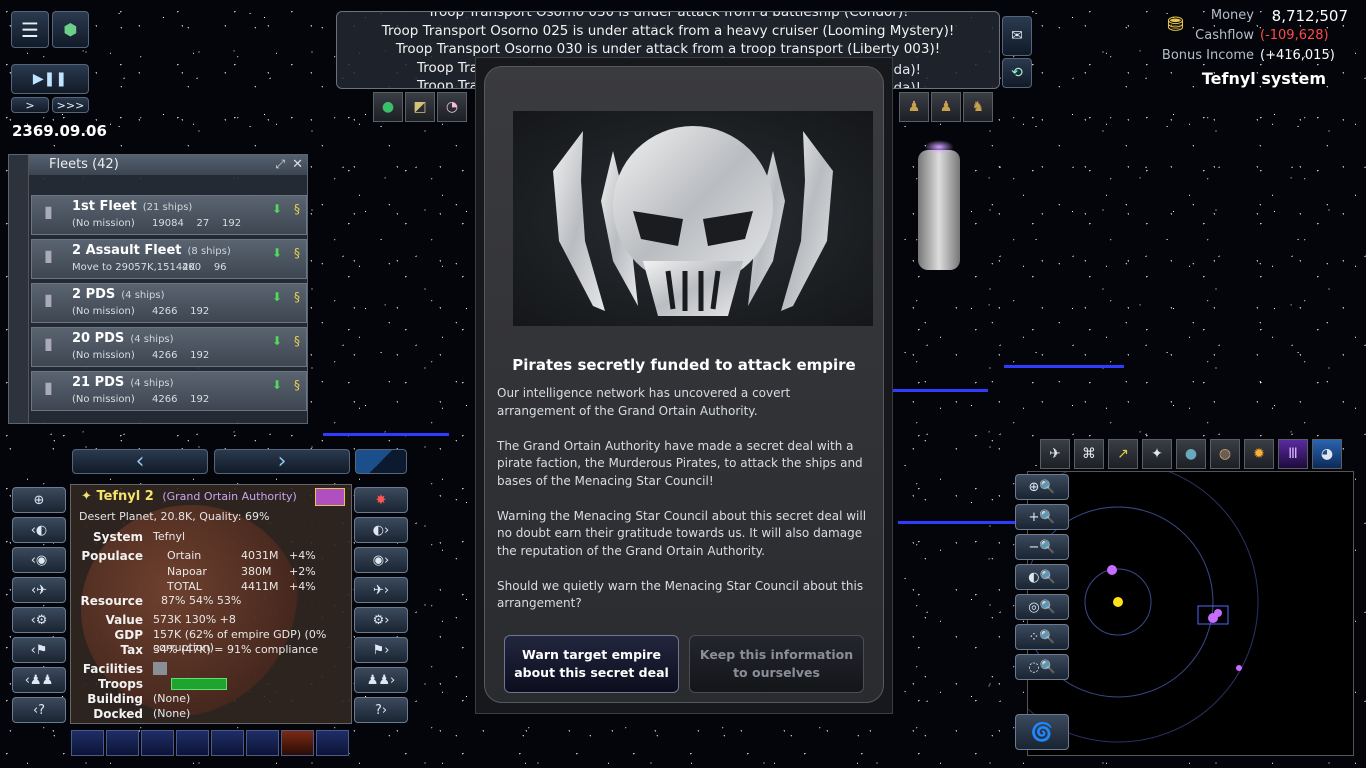 This screenshot has width=1366, height=768. What do you see at coordinates (978, 107) in the screenshot?
I see `troop-icon: ♞` at bounding box center [978, 107].